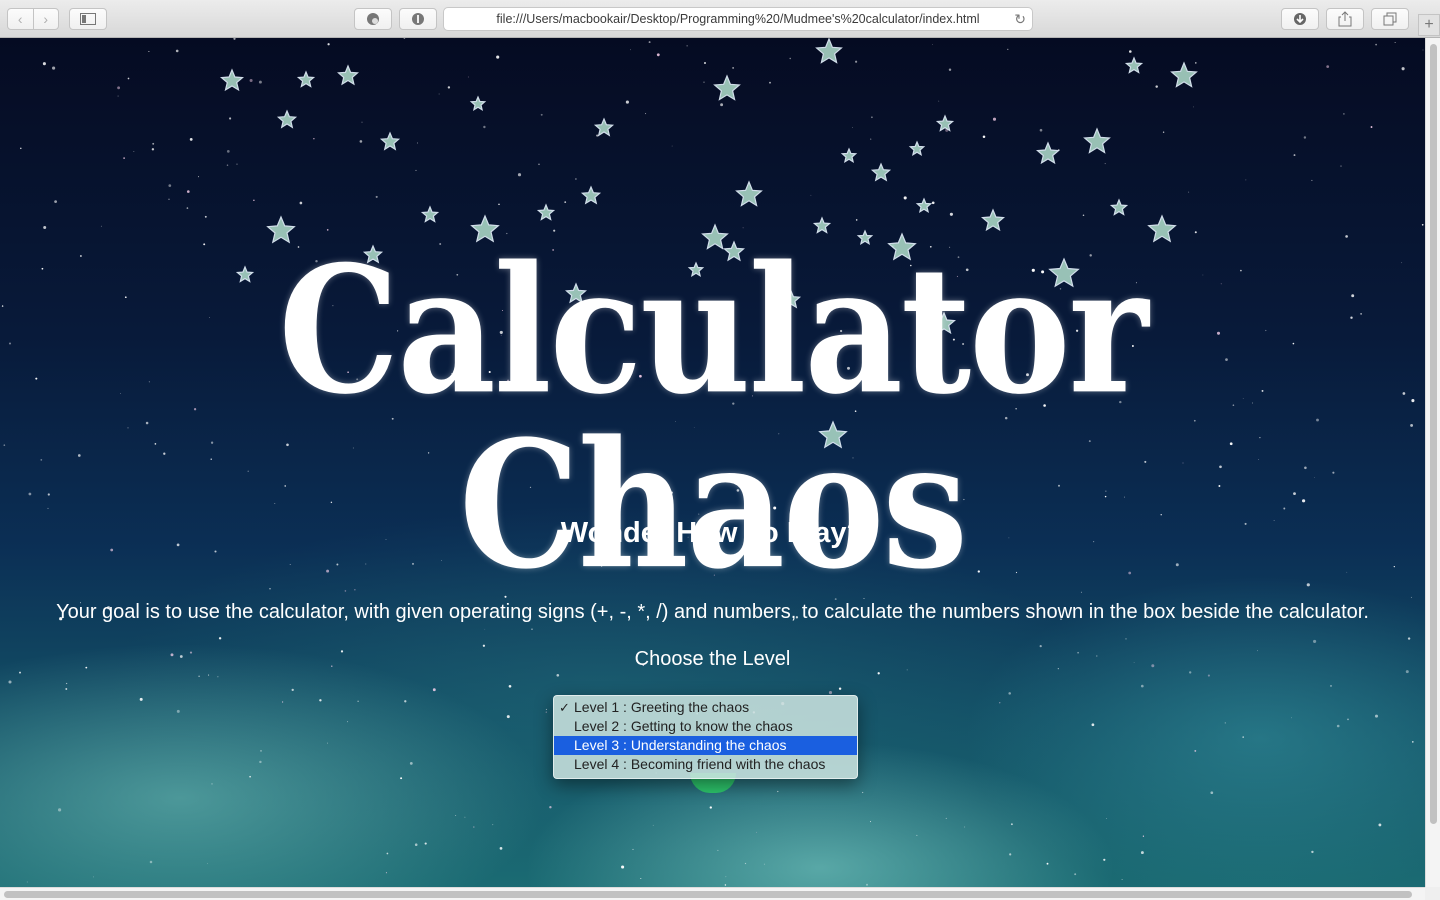 The image size is (1440, 900). I want to click on tabs-overview-button, so click(1390, 19).